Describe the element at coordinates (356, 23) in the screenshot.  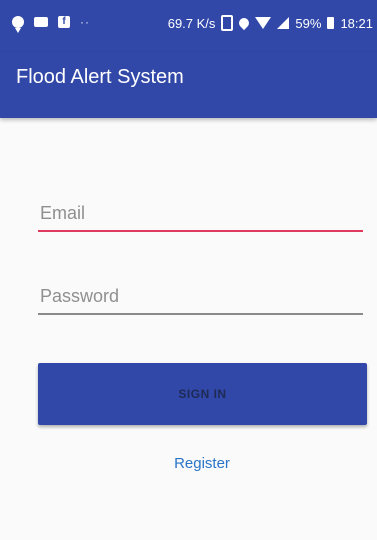
I see `clock: 18:21` at that location.